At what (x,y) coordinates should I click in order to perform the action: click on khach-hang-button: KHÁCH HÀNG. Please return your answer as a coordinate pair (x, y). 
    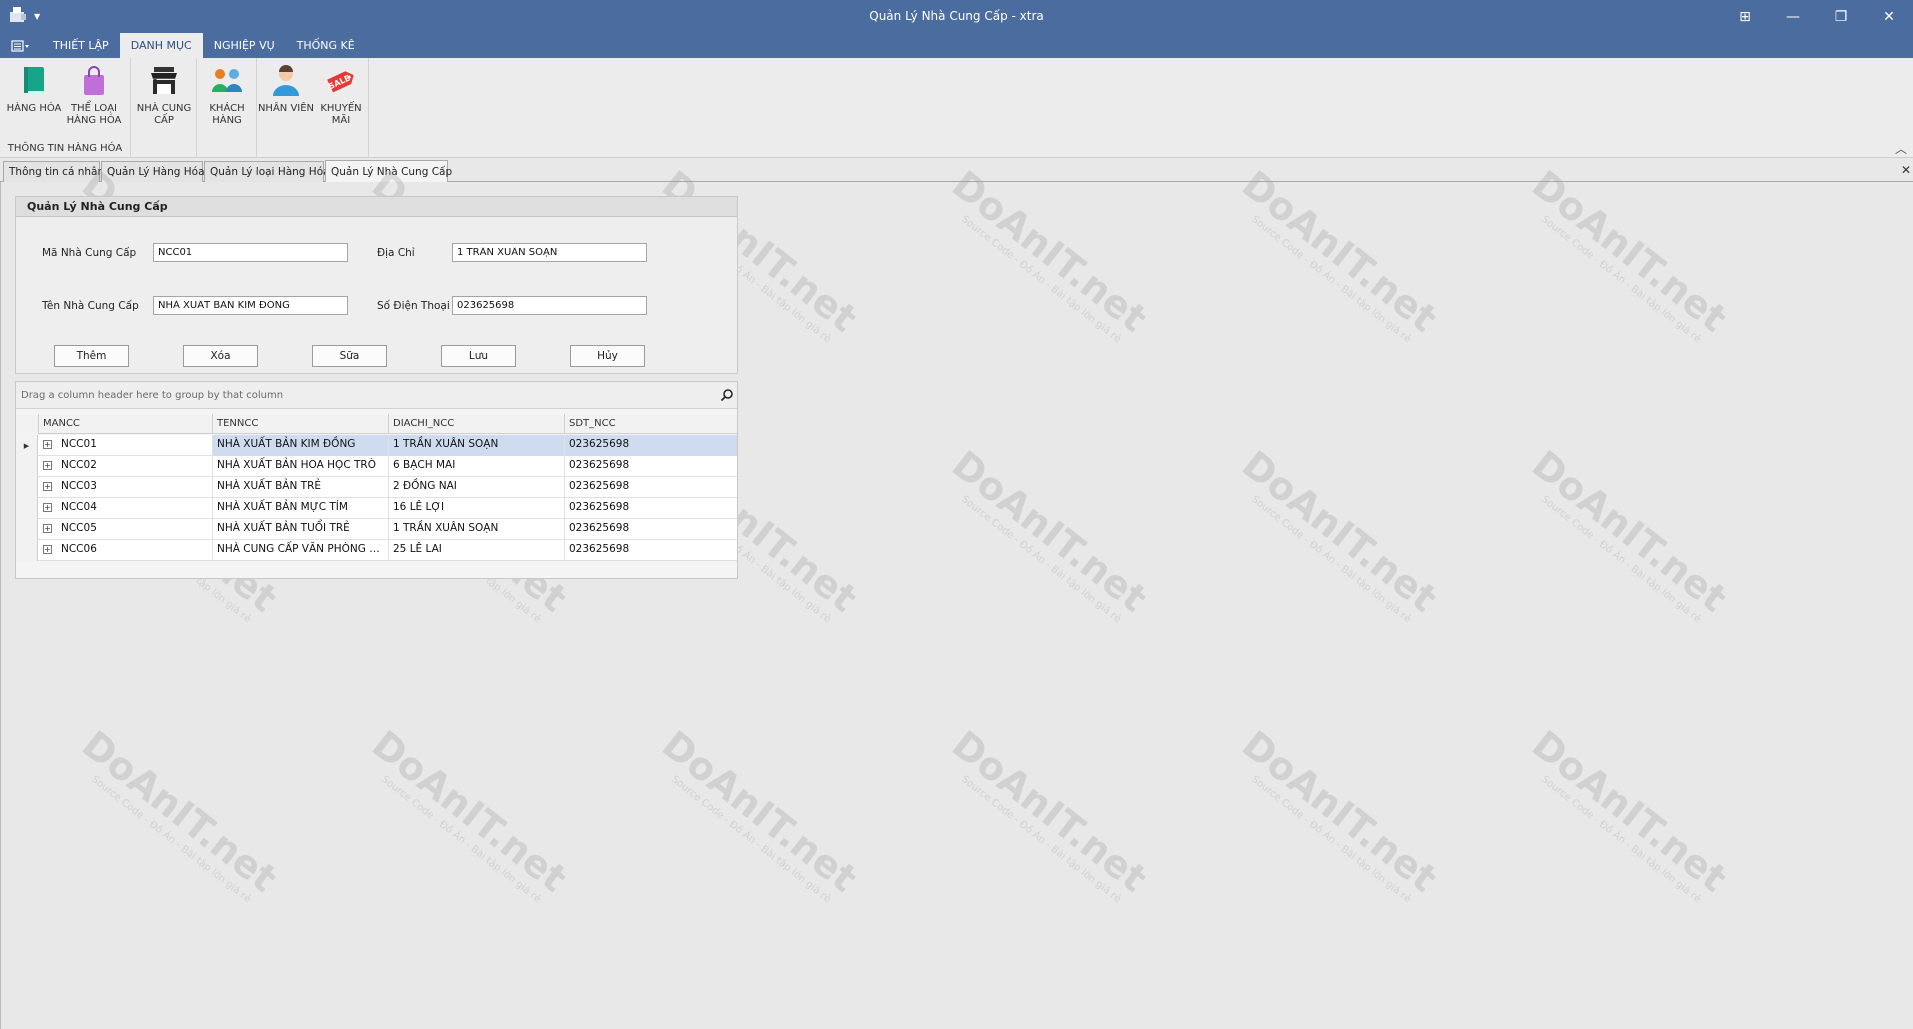
    Looking at the image, I should click on (227, 95).